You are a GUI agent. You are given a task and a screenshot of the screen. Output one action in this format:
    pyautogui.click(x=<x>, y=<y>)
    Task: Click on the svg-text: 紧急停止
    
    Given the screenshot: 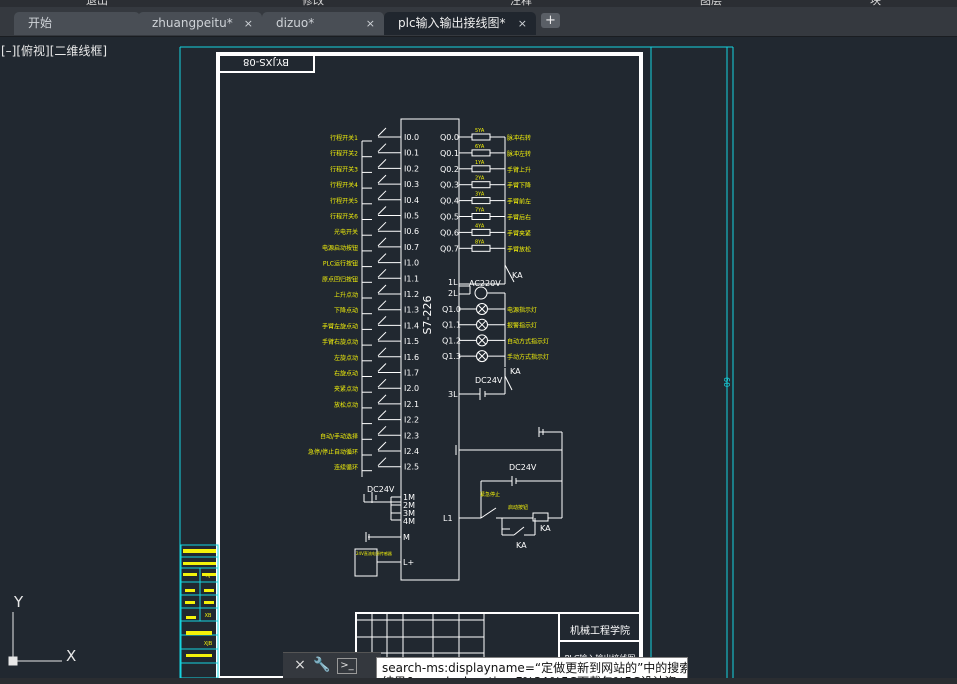 What is the action you would take?
    pyautogui.click(x=490, y=494)
    